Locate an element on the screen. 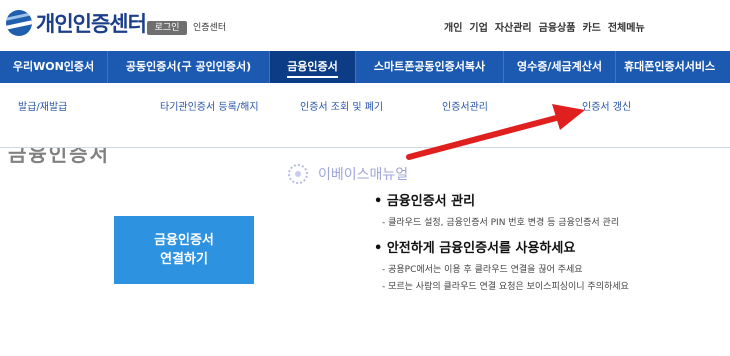  nav-label: 금융인증서 is located at coordinates (312, 69).